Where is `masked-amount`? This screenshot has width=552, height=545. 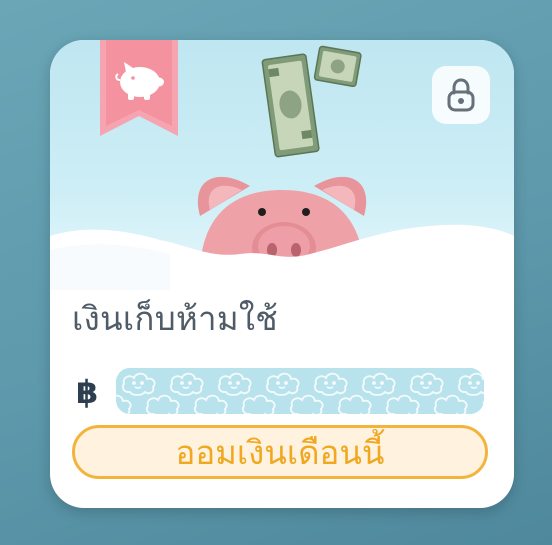
masked-amount is located at coordinates (300, 391).